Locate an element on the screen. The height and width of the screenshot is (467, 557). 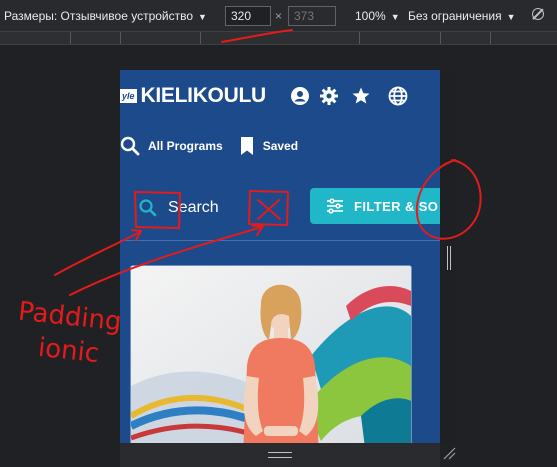
media-query-bar is located at coordinates (278, 38).